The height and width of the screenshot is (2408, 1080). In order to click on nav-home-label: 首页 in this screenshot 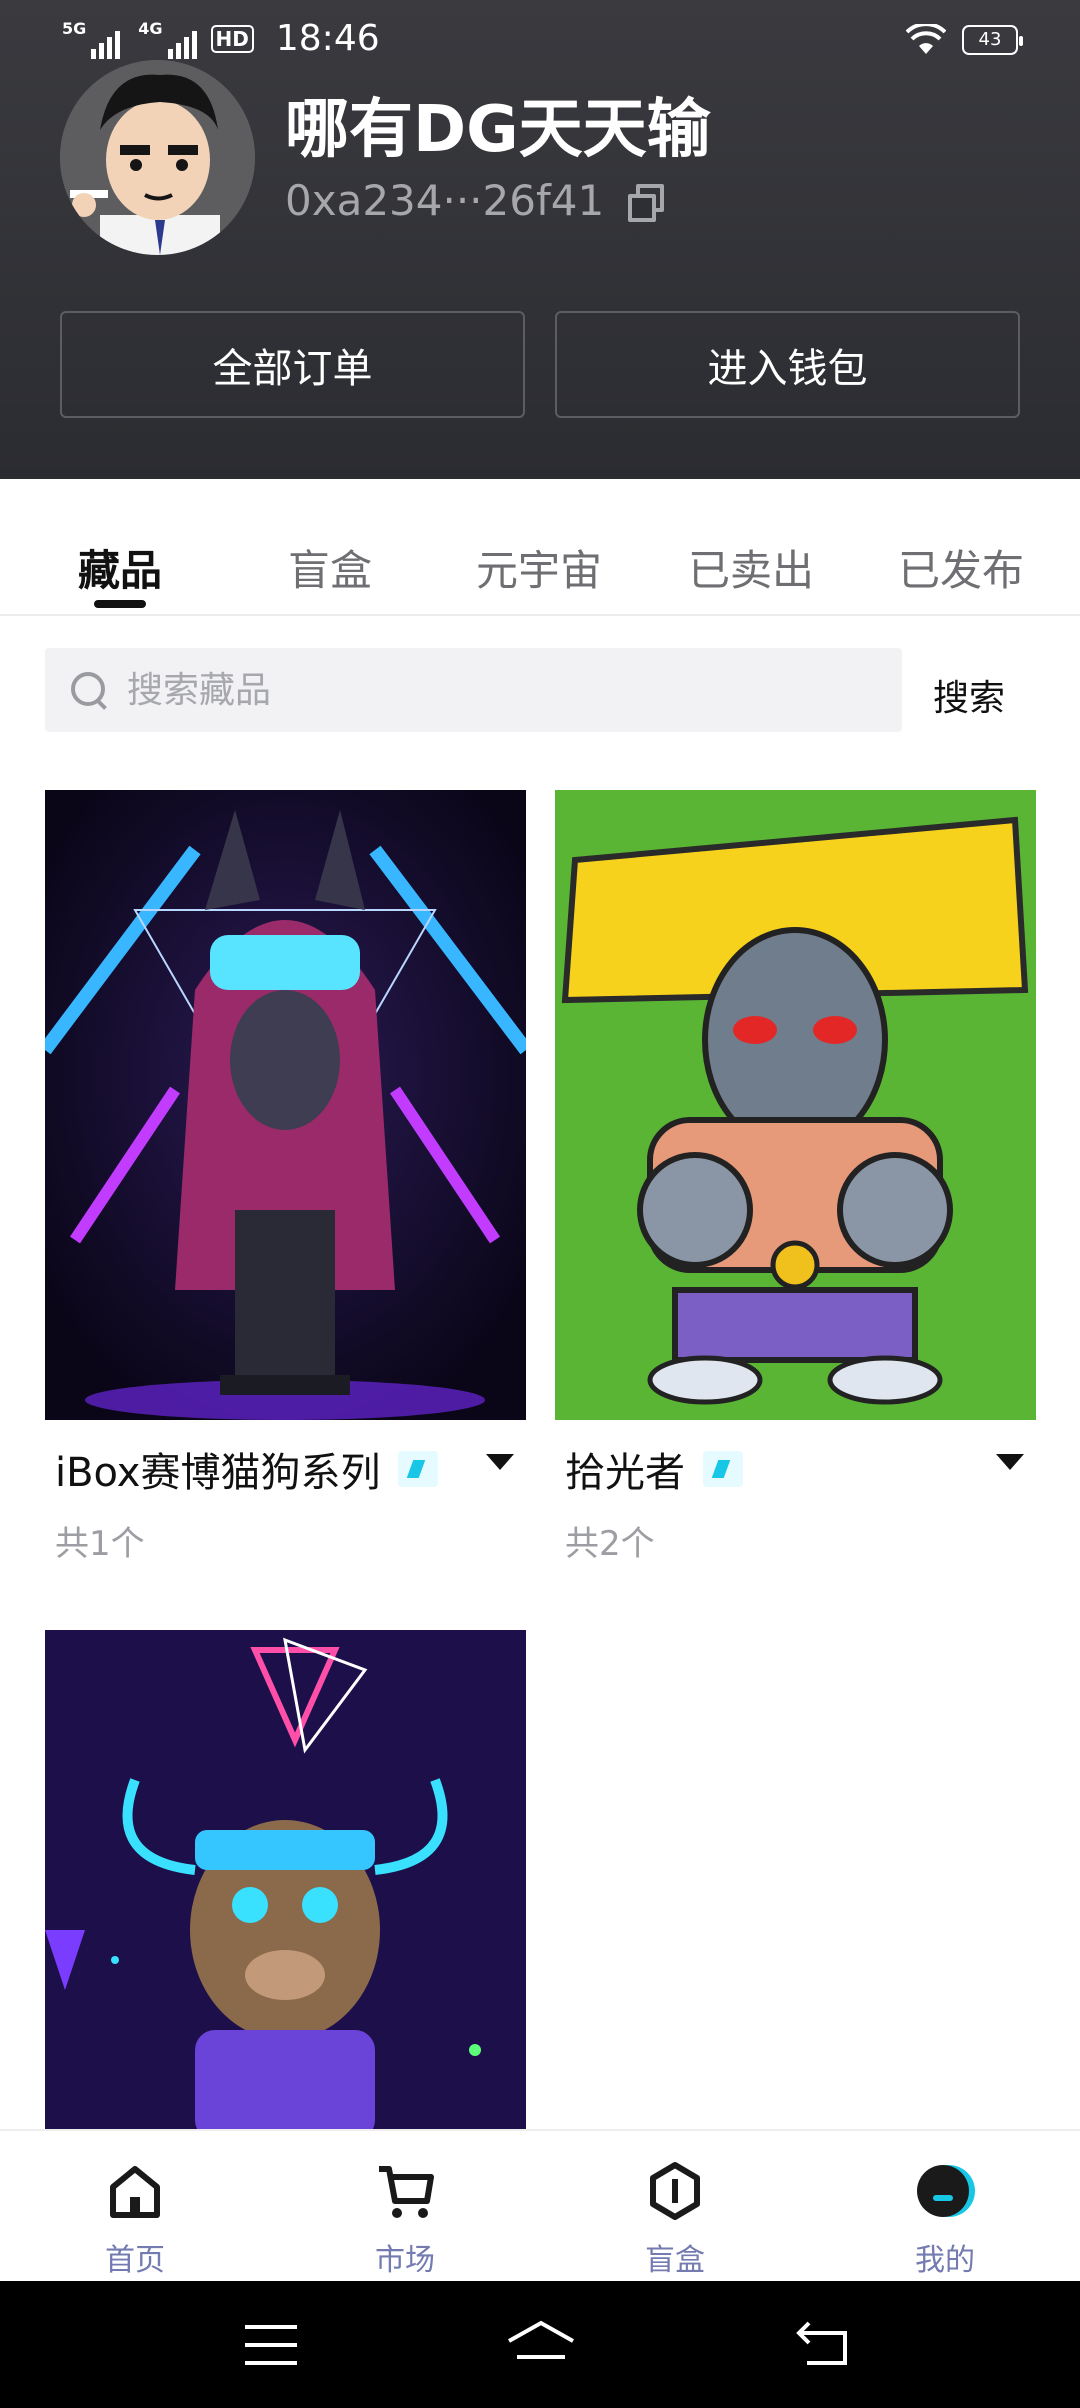, I will do `click(135, 2260)`.